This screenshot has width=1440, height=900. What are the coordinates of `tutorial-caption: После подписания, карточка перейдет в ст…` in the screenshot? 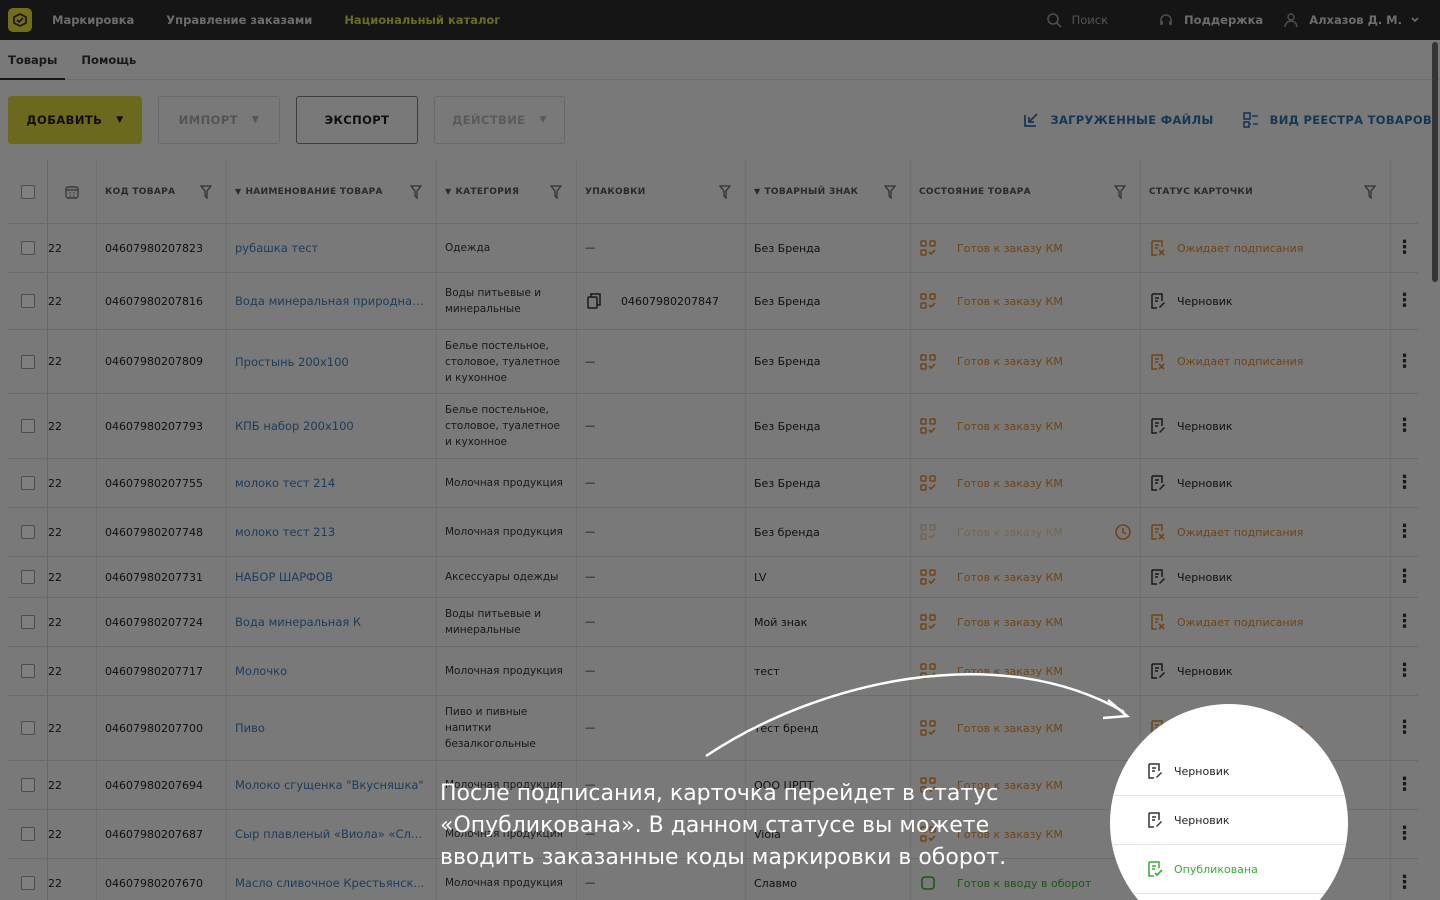 It's located at (730, 826).